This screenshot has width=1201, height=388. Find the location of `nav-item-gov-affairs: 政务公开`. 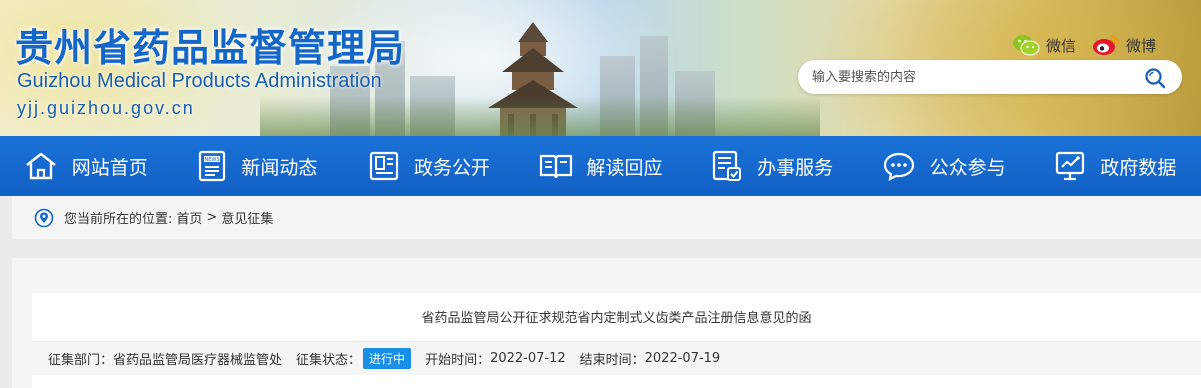

nav-item-gov-affairs: 政务公开 is located at coordinates (429, 166).